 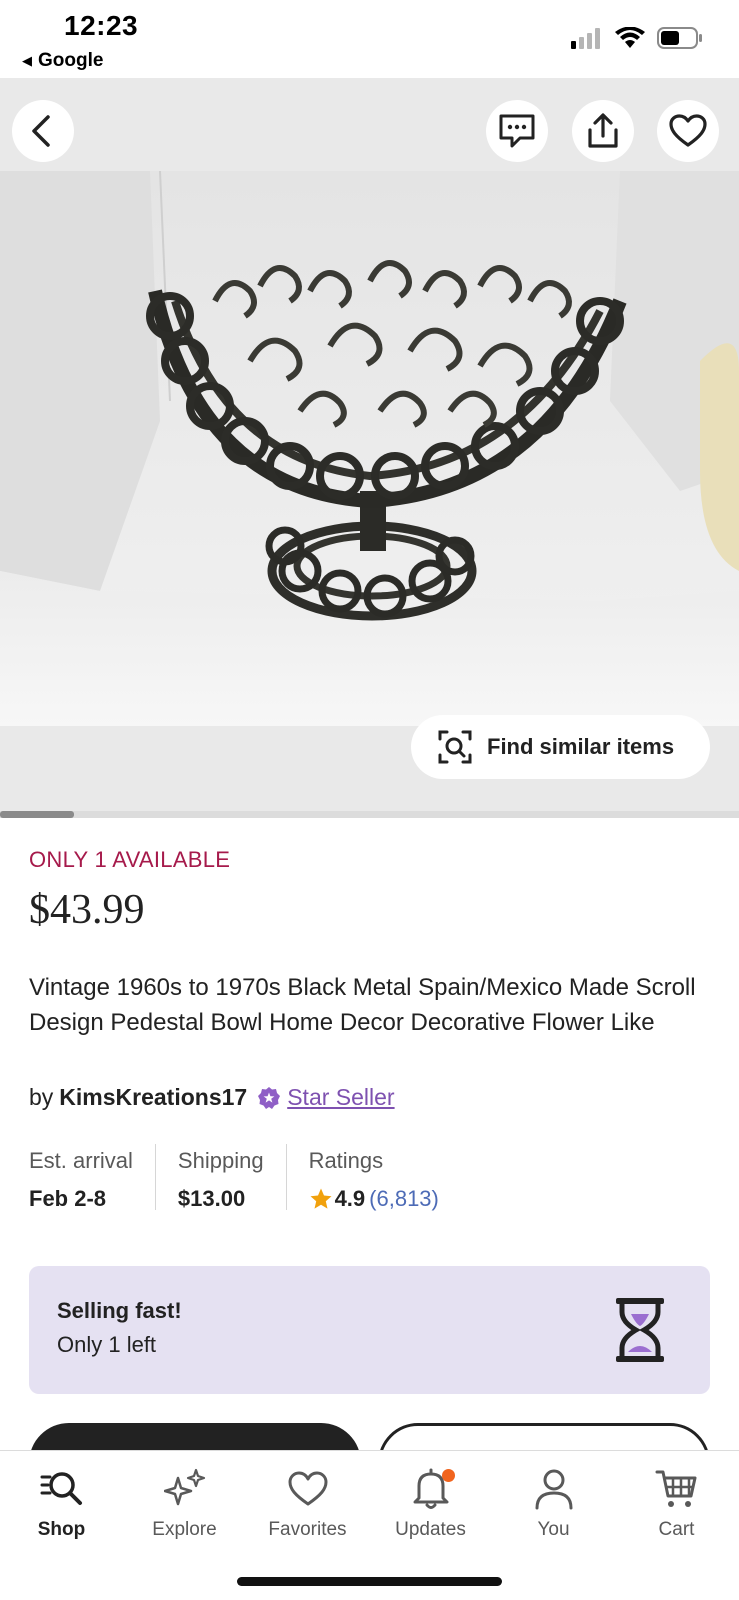 I want to click on find-similar-button: Find similar items, so click(x=560, y=747).